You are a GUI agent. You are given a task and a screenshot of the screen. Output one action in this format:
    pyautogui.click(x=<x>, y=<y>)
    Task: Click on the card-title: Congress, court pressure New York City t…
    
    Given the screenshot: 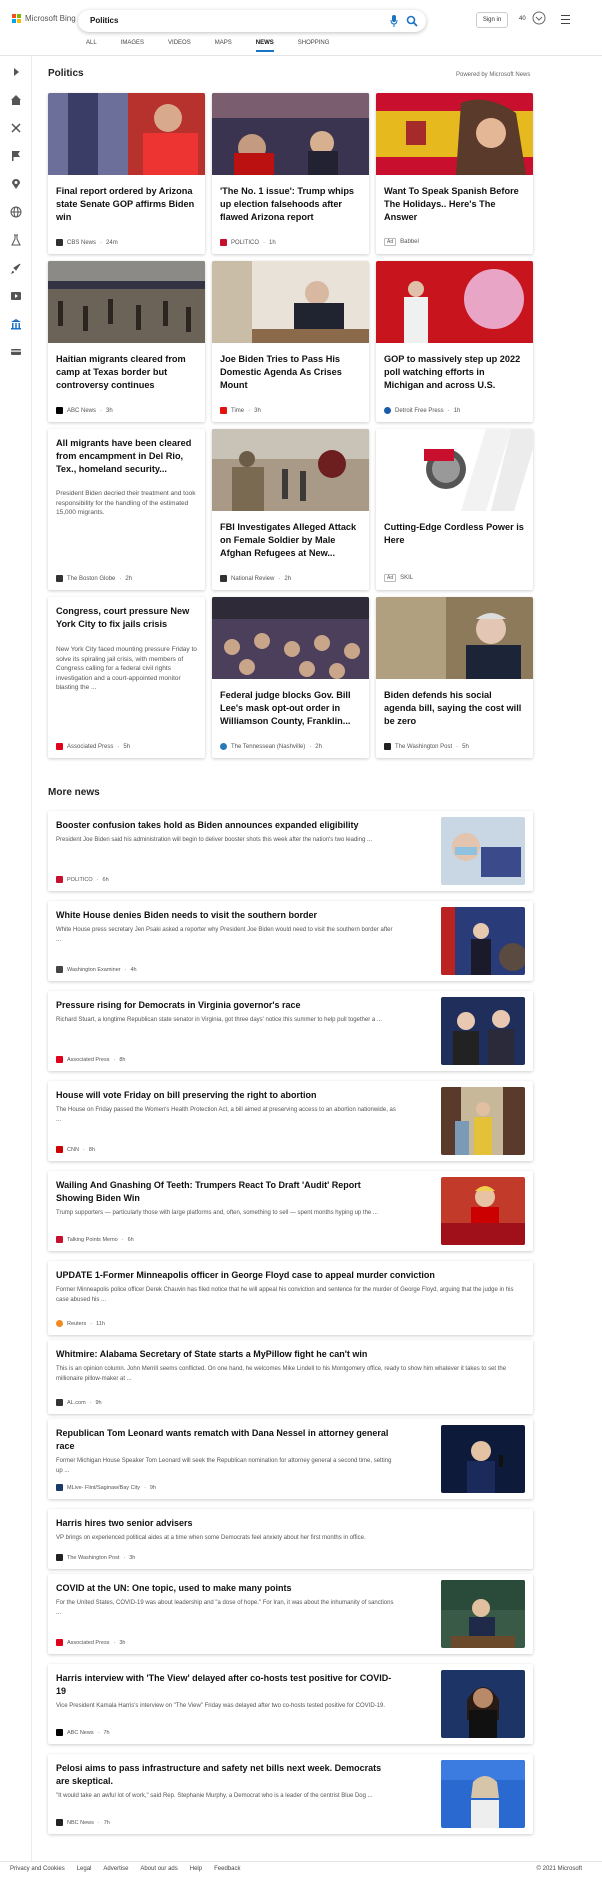 What is the action you would take?
    pyautogui.click(x=126, y=618)
    